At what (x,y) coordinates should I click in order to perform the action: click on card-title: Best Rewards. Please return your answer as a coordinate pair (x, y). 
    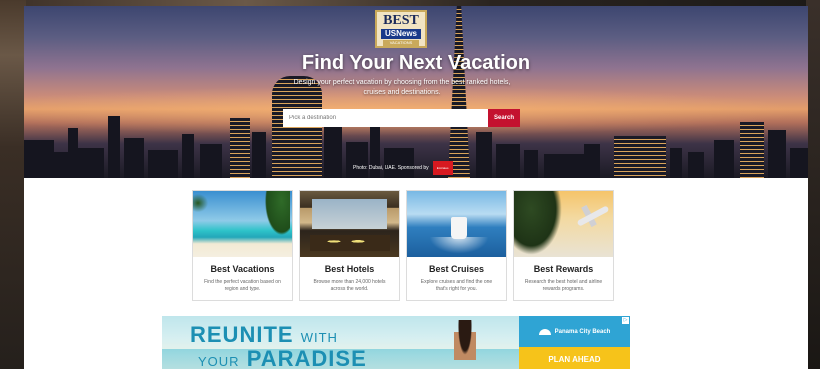
    Looking at the image, I should click on (563, 269).